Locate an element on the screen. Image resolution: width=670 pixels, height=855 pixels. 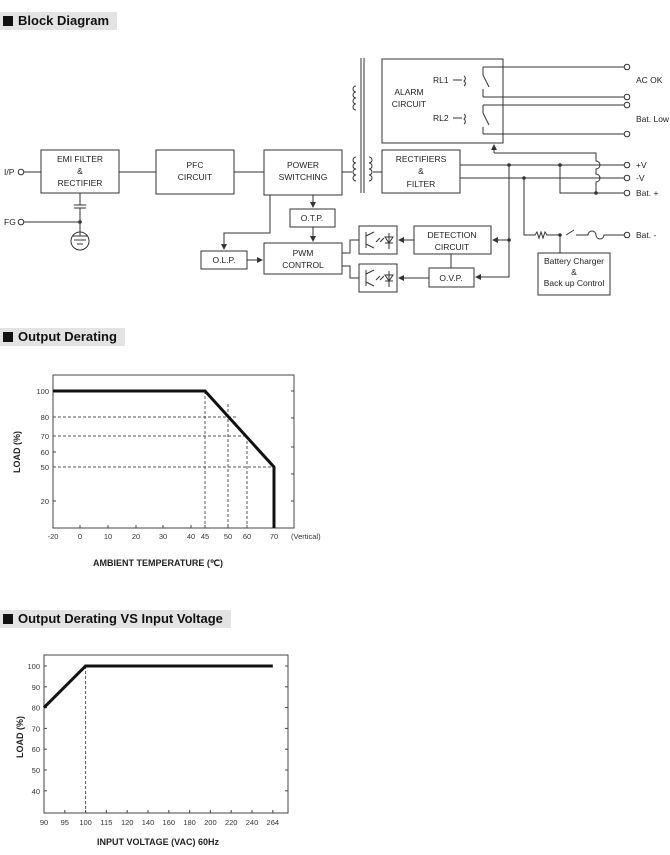
relay-rl2-label: RL2 is located at coordinates (441, 118).